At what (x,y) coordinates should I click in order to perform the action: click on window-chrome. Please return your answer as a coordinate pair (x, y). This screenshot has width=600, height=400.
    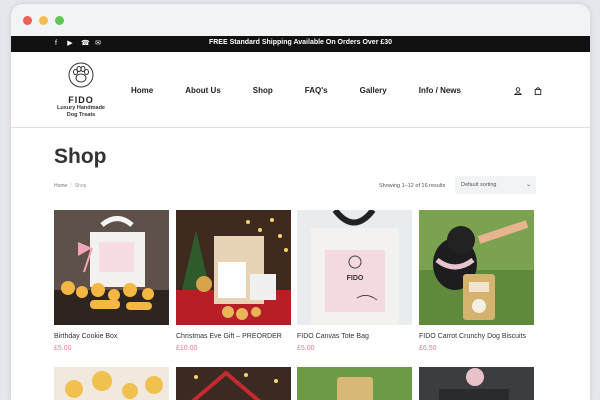
    Looking at the image, I should click on (300, 20).